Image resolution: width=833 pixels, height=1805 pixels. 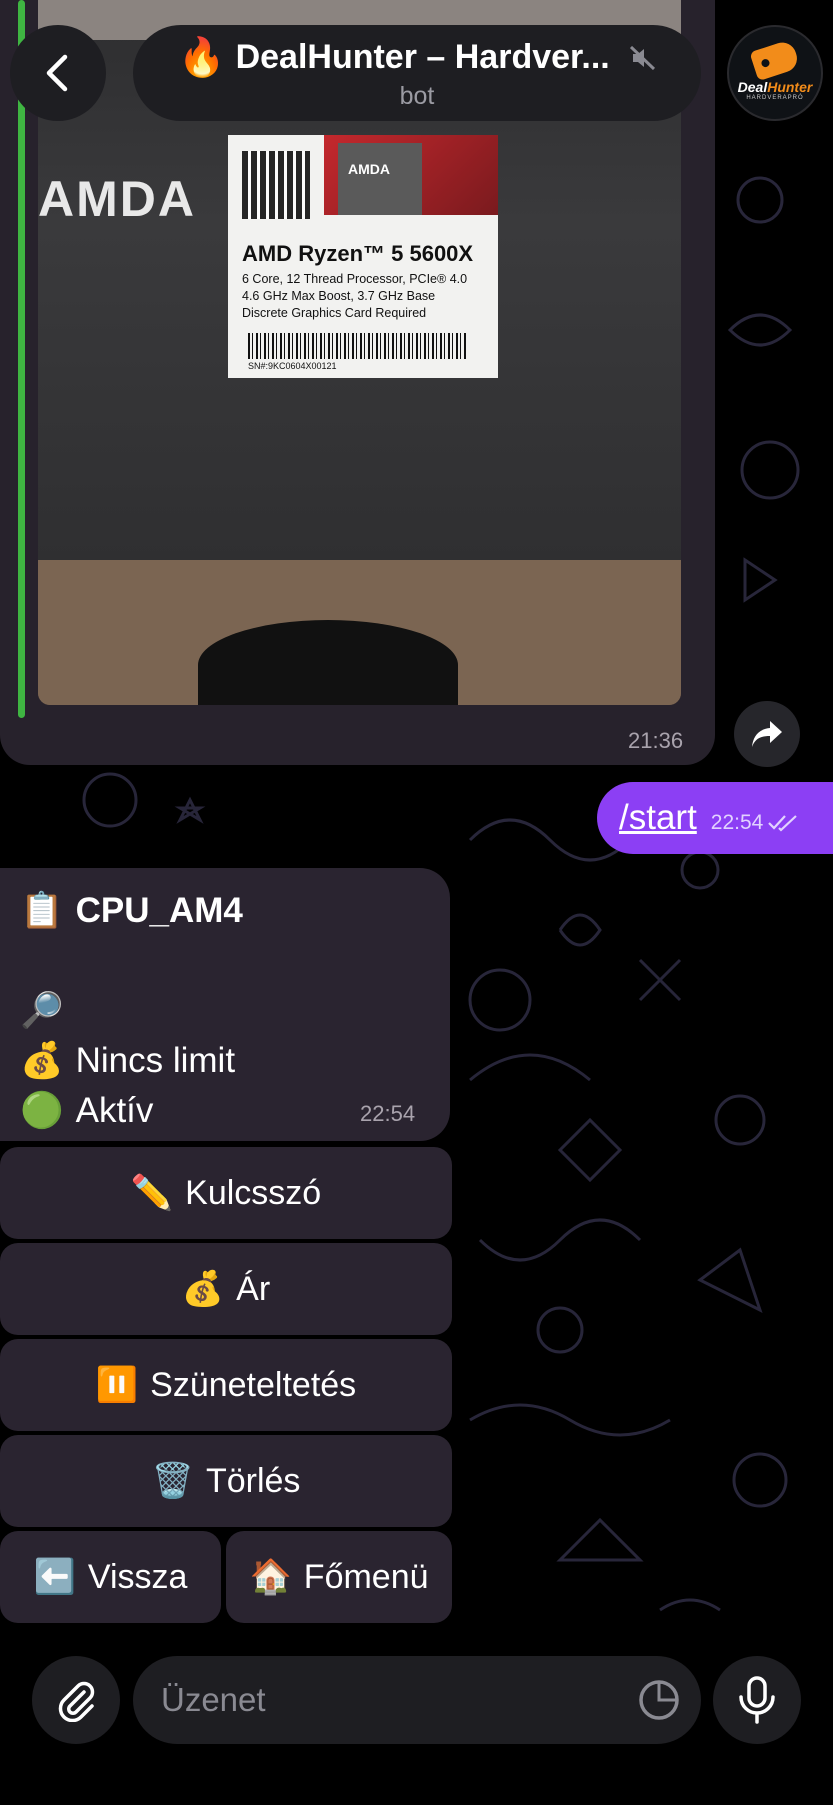 I want to click on price-button: 💰 Ár, so click(x=226, y=1289).